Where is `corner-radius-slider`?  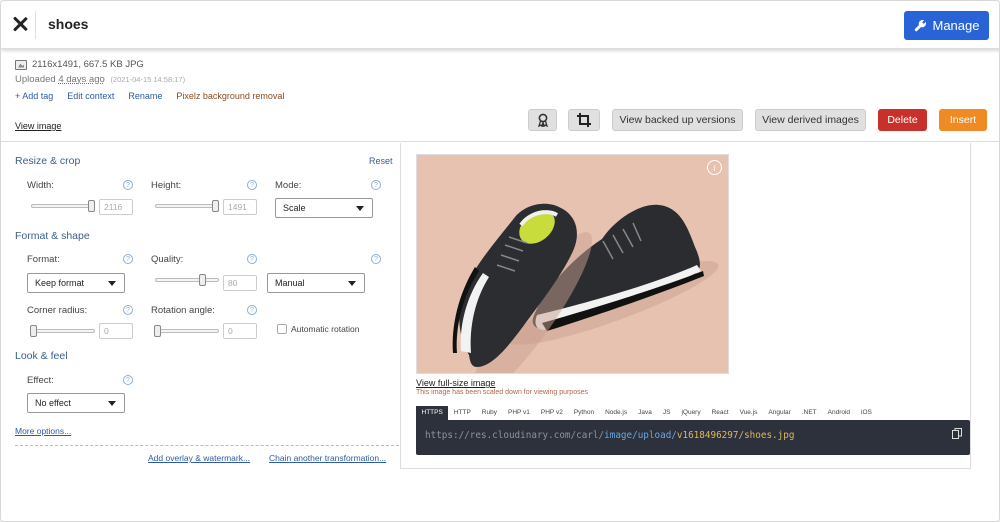 corner-radius-slider is located at coordinates (62, 331).